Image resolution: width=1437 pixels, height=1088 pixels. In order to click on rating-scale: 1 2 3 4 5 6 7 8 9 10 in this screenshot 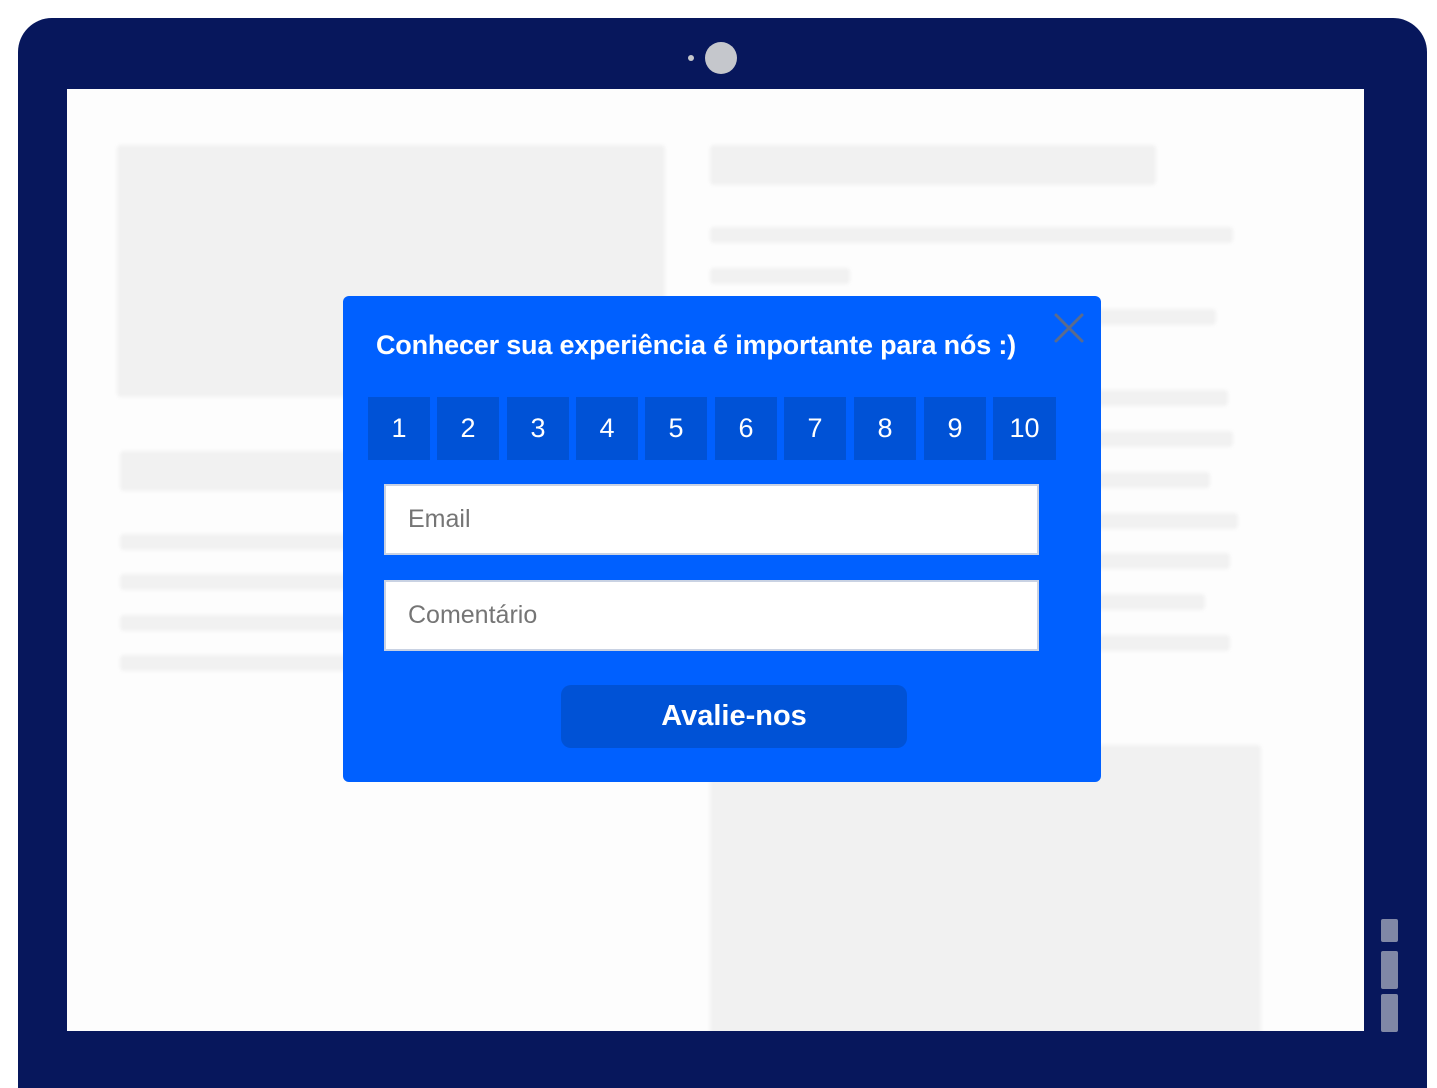, I will do `click(712, 428)`.